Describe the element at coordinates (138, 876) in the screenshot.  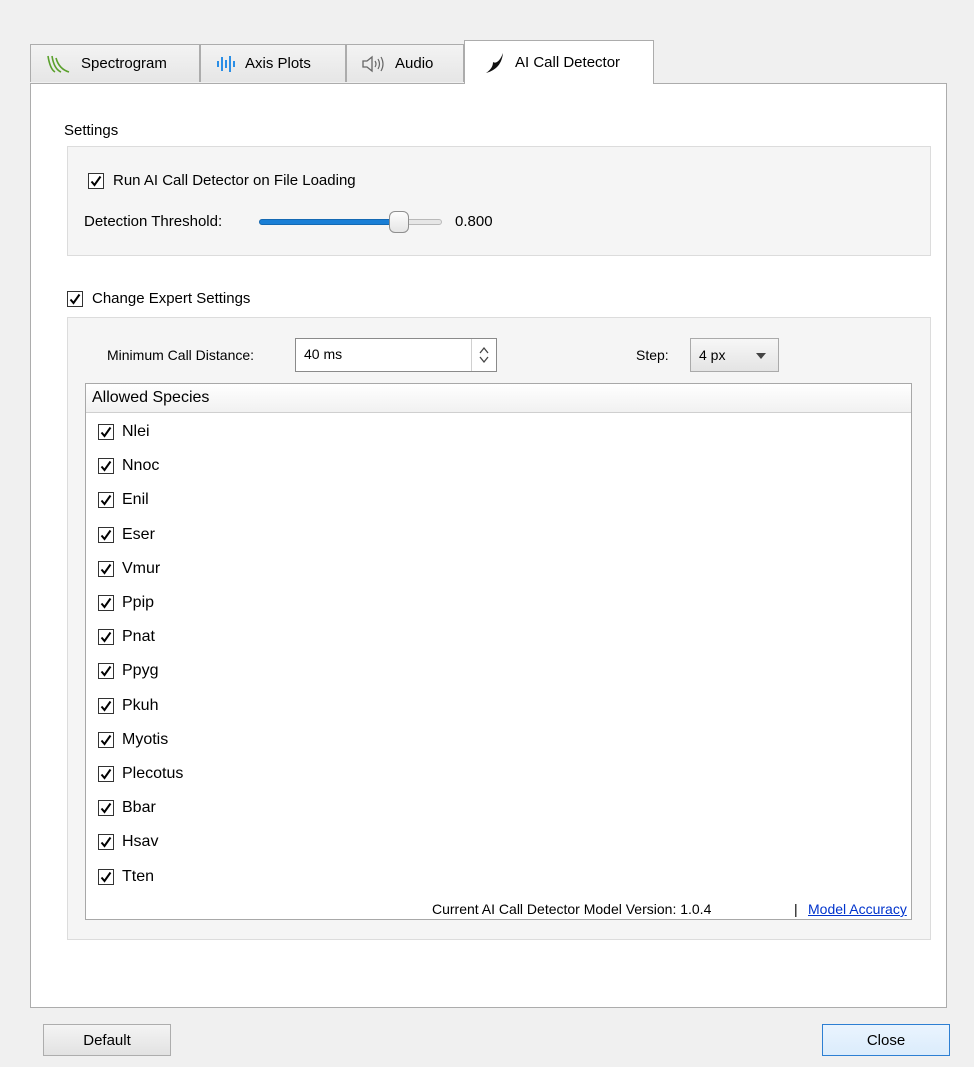
I see `species-label: Tten` at that location.